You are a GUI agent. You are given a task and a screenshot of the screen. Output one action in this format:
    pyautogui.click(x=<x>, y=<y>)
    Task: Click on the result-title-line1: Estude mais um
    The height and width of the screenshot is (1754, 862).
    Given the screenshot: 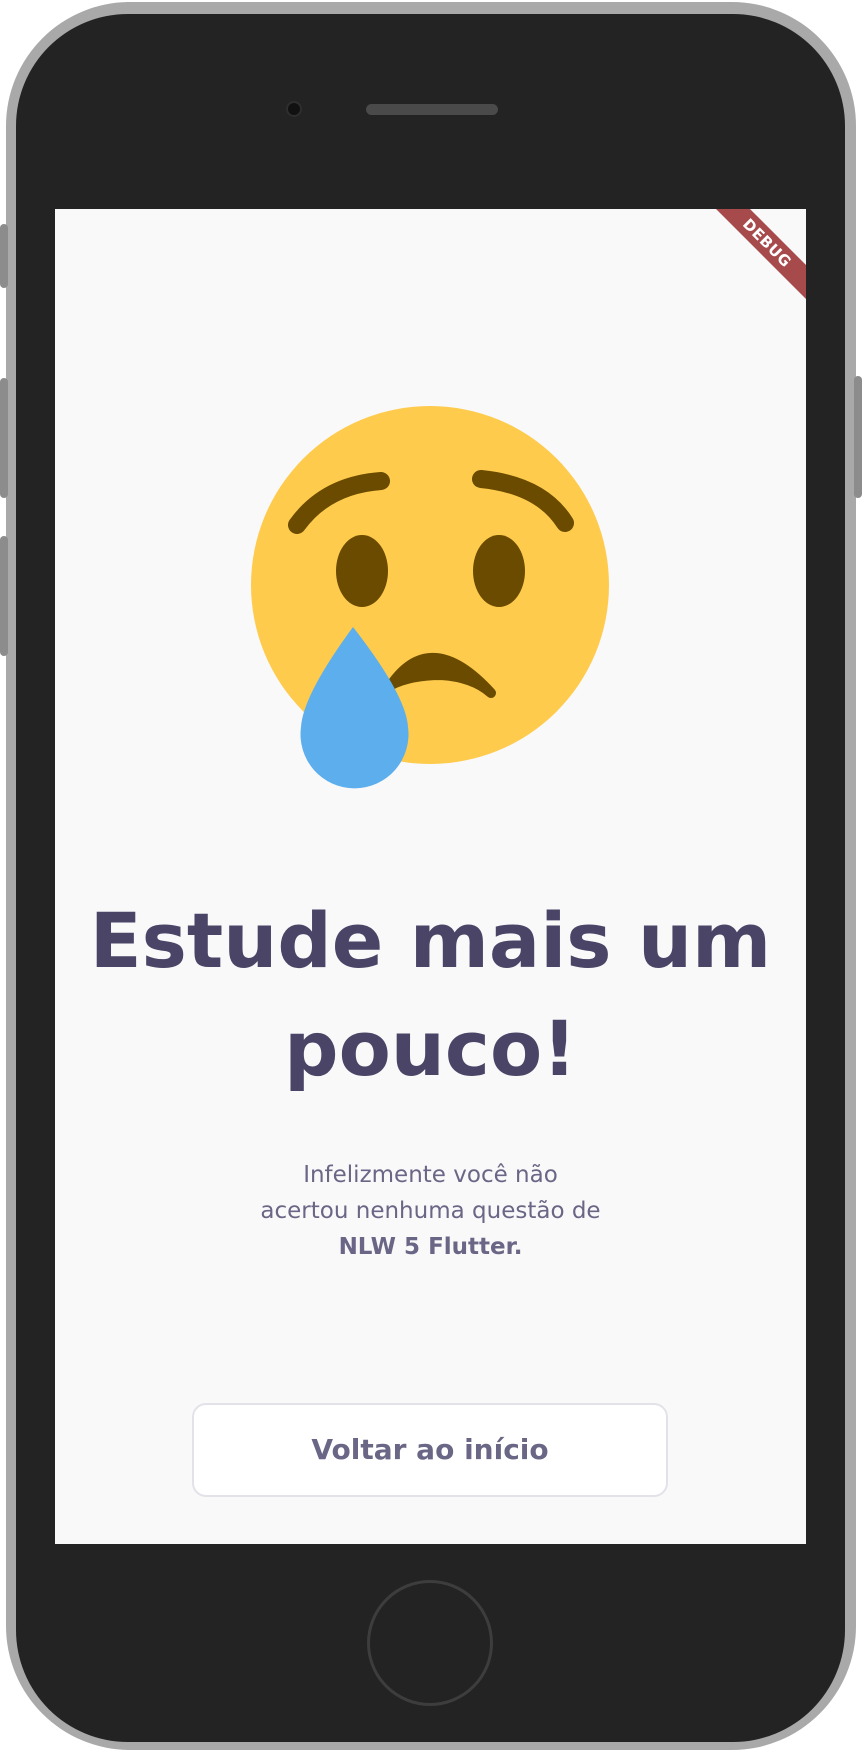 What is the action you would take?
    pyautogui.click(x=430, y=940)
    